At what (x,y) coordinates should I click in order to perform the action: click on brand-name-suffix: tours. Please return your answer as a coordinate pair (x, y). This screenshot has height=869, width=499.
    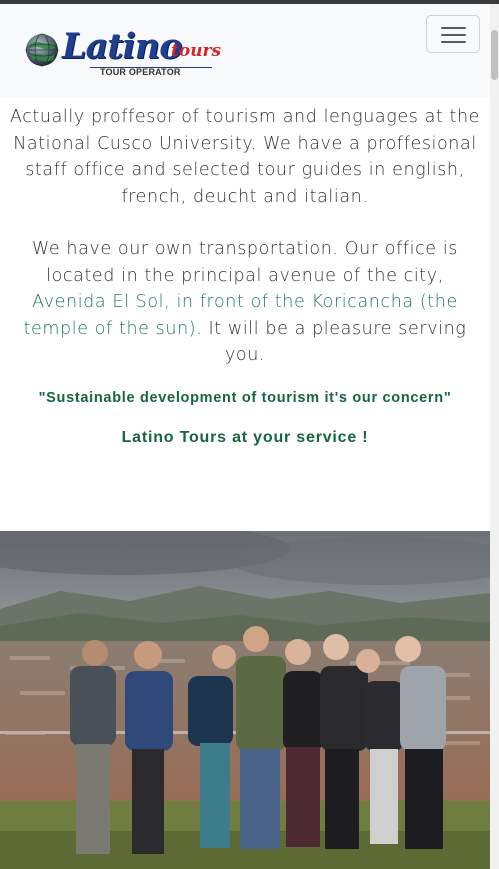
    Looking at the image, I should click on (196, 51).